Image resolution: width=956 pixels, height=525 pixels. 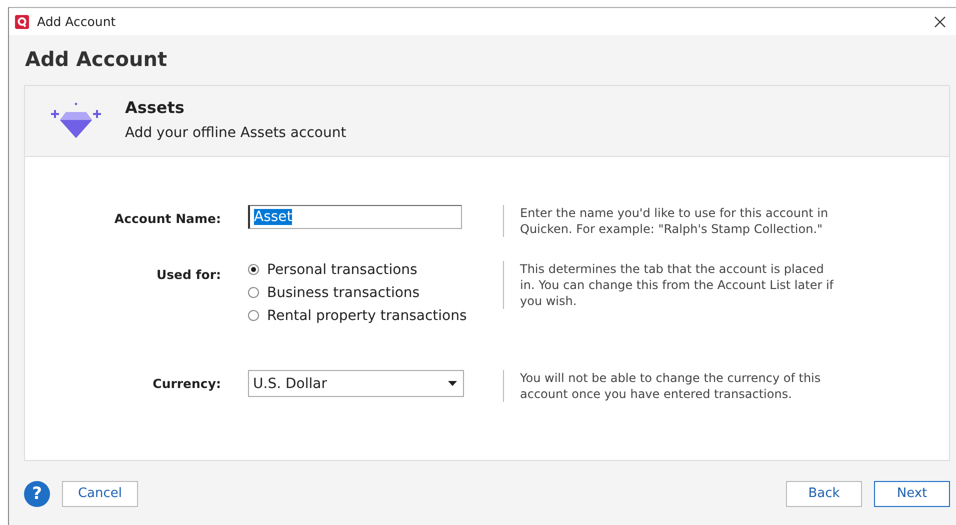 What do you see at coordinates (356, 383) in the screenshot?
I see `currency-dropdown: U.S. Dollar` at bounding box center [356, 383].